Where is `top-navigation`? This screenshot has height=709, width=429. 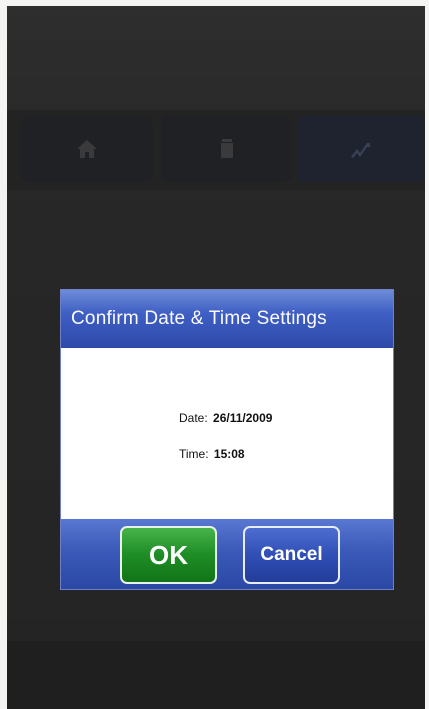 top-navigation is located at coordinates (216, 150).